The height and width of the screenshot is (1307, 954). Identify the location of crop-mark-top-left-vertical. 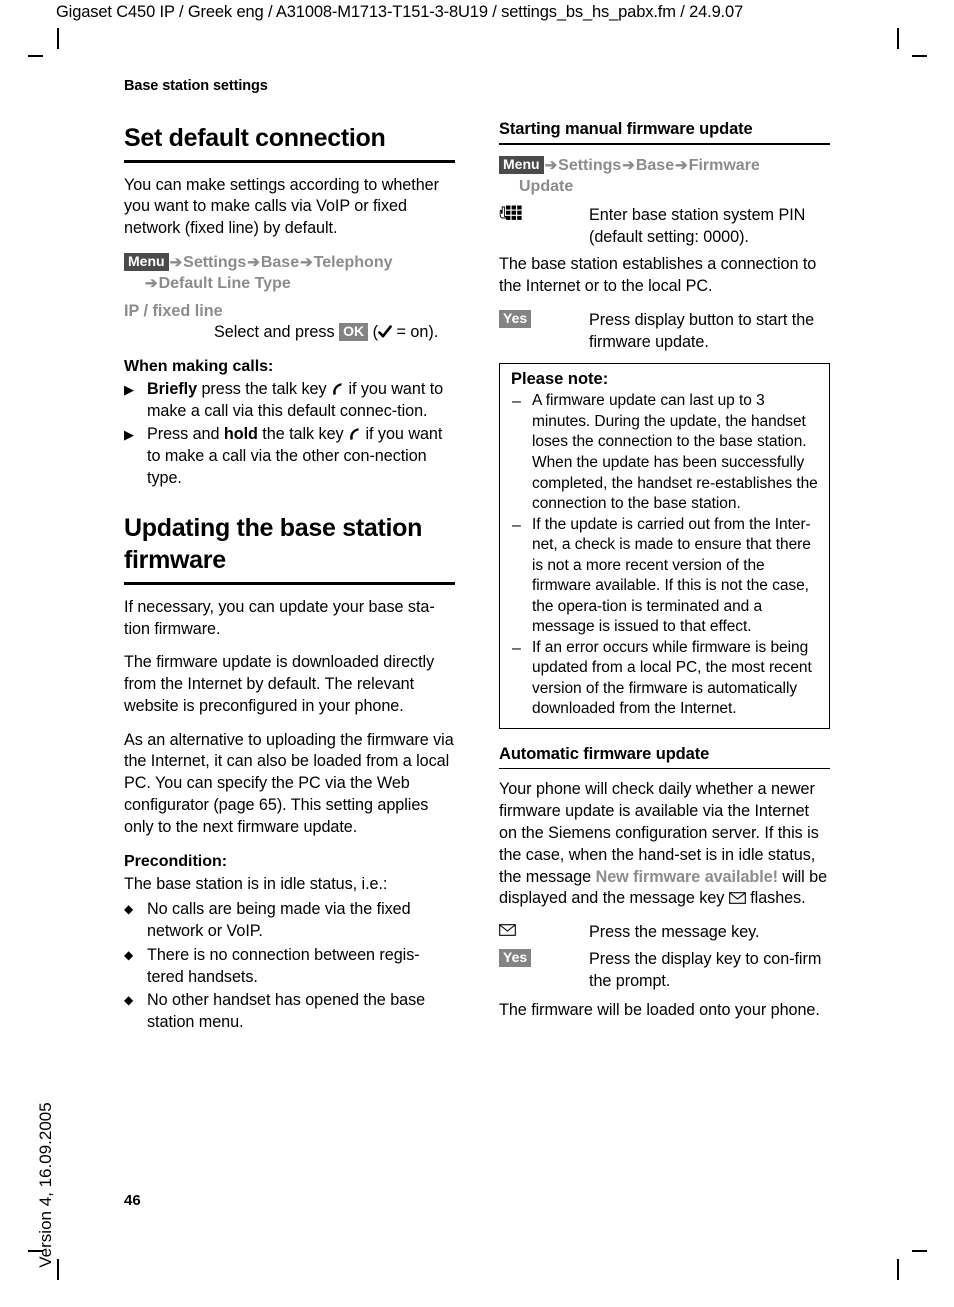
(58, 38).